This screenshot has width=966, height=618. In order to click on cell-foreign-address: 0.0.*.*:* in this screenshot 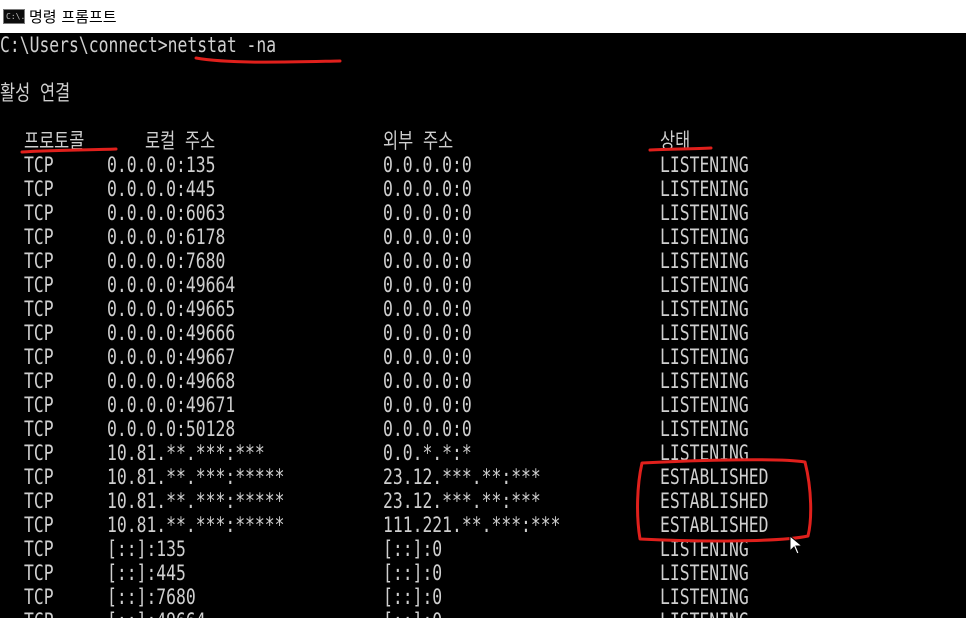, I will do `click(427, 453)`.